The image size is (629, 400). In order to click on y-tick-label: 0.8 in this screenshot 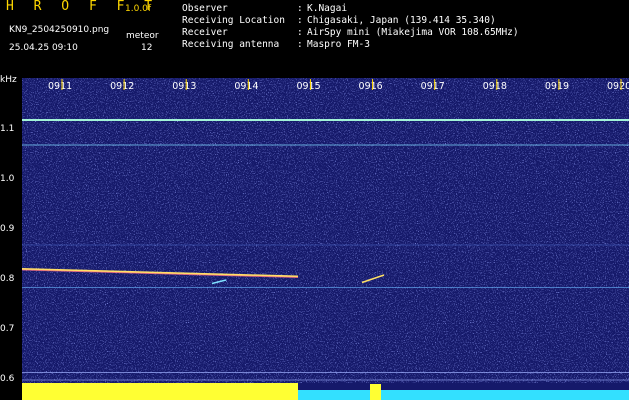, I will do `click(7, 279)`.